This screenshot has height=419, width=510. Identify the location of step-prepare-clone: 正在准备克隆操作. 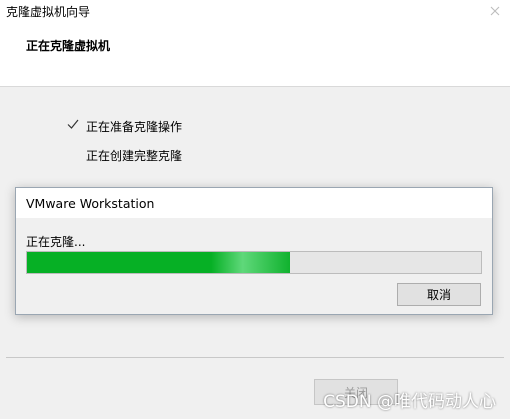
(134, 127).